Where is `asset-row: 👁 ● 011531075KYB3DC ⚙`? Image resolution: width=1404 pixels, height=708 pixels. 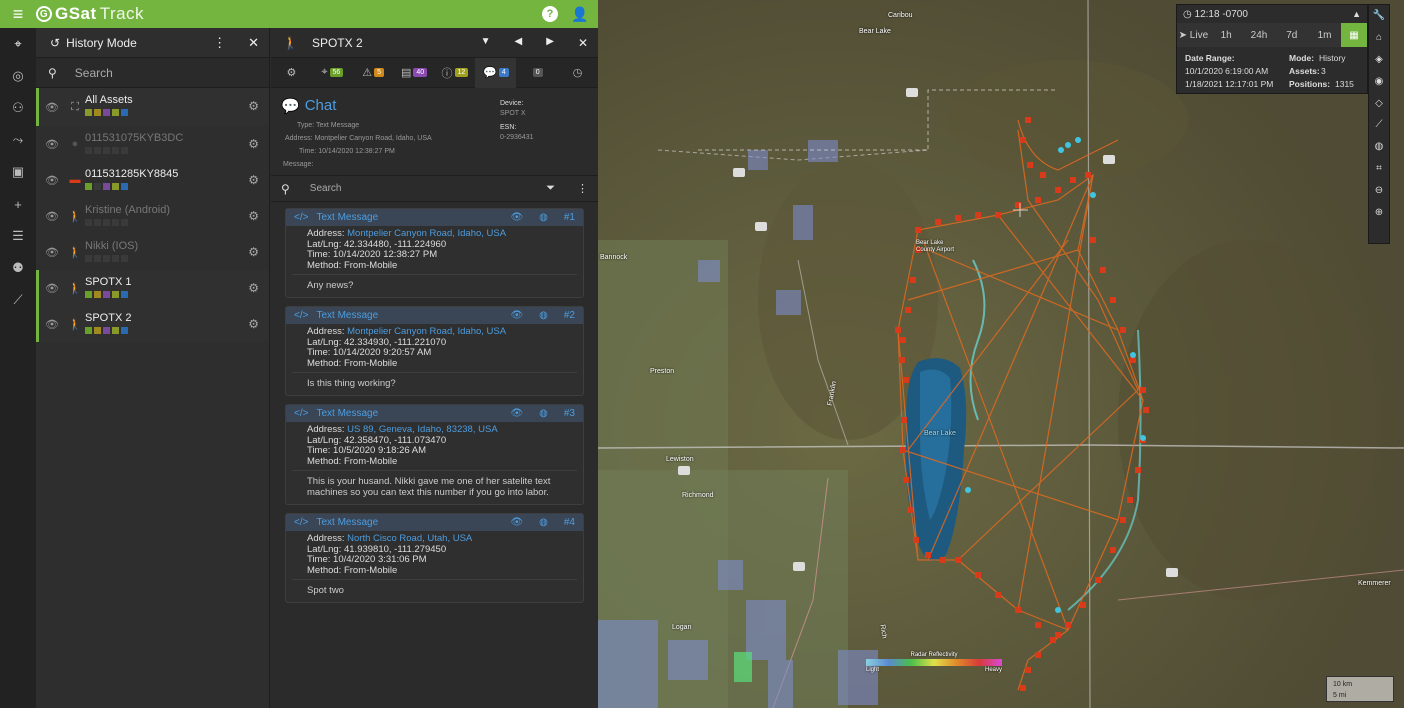 asset-row: 👁 ● 011531075KYB3DC ⚙ is located at coordinates (152, 144).